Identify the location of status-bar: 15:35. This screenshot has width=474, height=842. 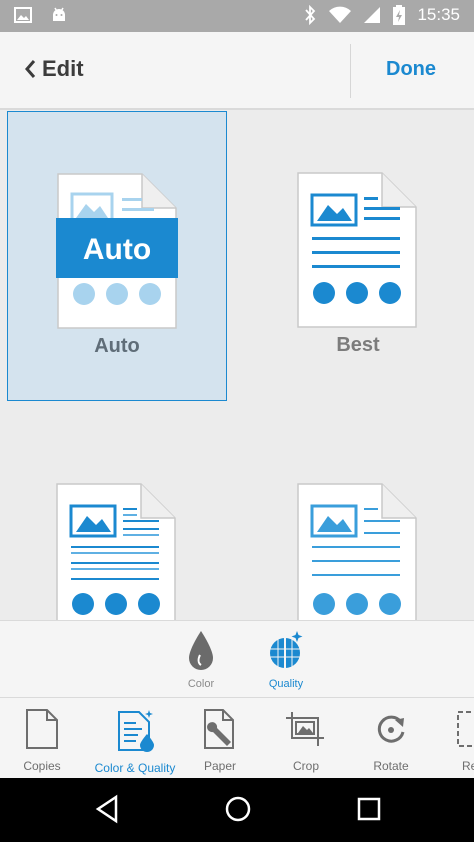
(237, 16).